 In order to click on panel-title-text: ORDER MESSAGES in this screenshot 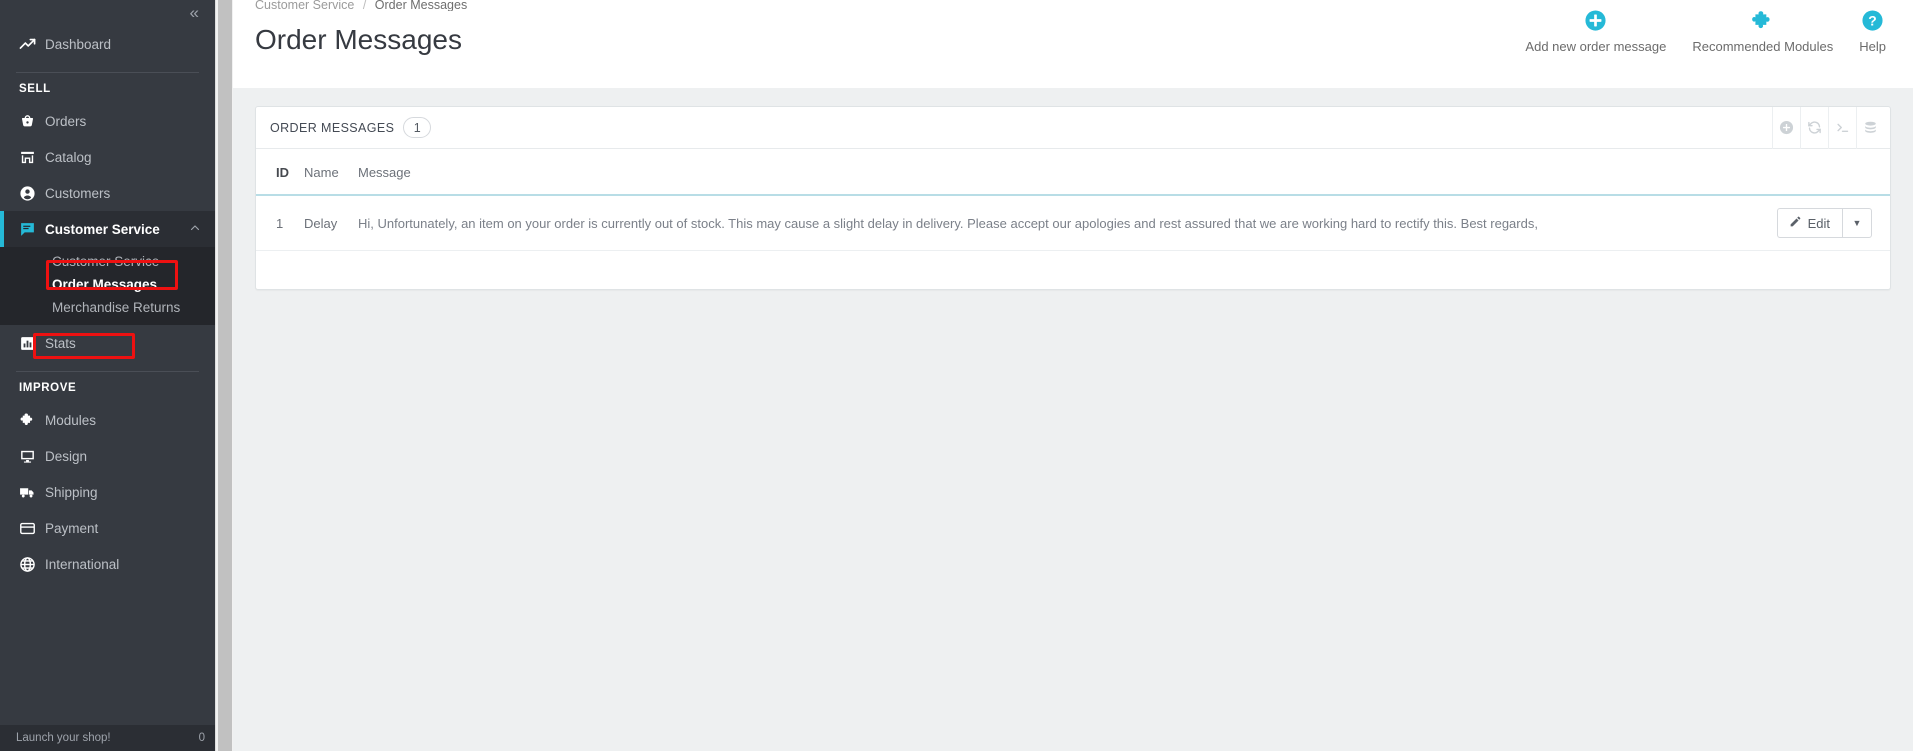, I will do `click(332, 127)`.